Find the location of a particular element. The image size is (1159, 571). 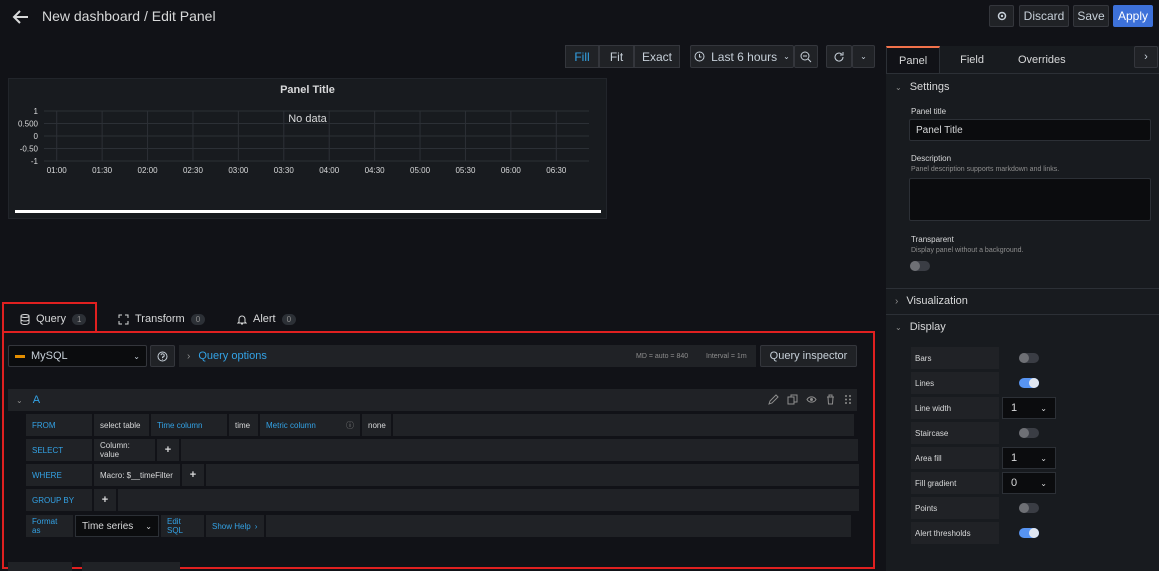

where-macro: Macro: $__timeFilter is located at coordinates (137, 475).